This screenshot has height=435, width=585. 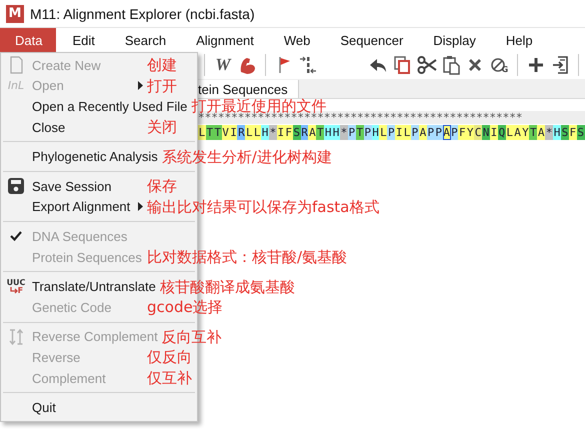 What do you see at coordinates (224, 40) in the screenshot?
I see `menu-item: Alignment` at bounding box center [224, 40].